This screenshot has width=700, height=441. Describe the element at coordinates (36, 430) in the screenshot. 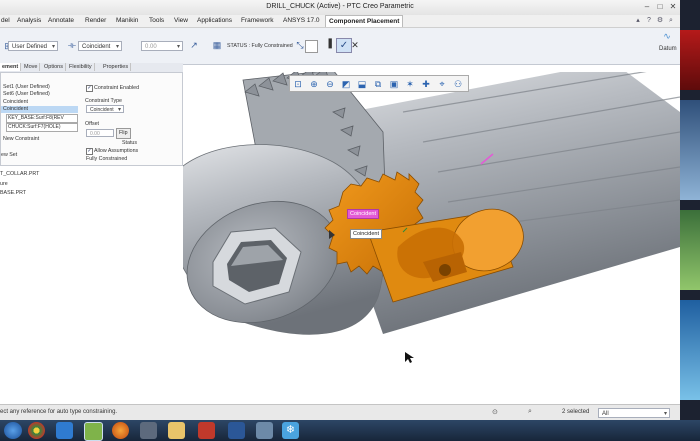

I see `chrome-icon` at that location.